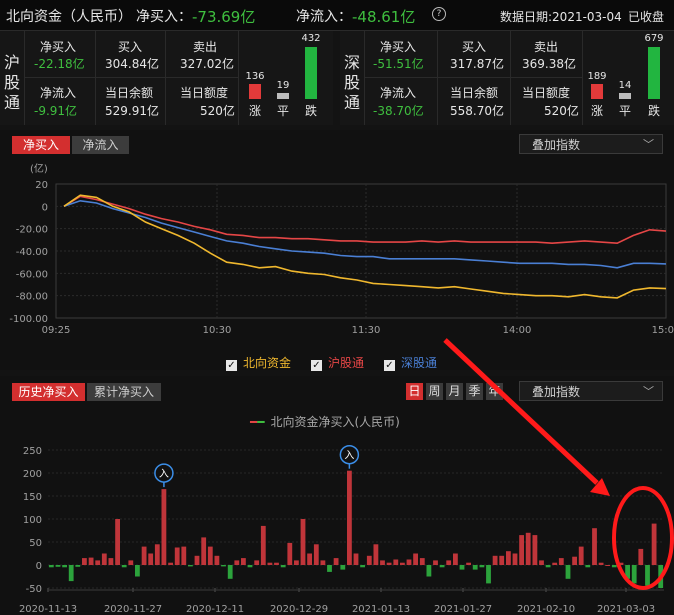 This screenshot has width=674, height=615. What do you see at coordinates (410, 362) in the screenshot?
I see `legend-sz: ✓ 深股通` at bounding box center [410, 362].